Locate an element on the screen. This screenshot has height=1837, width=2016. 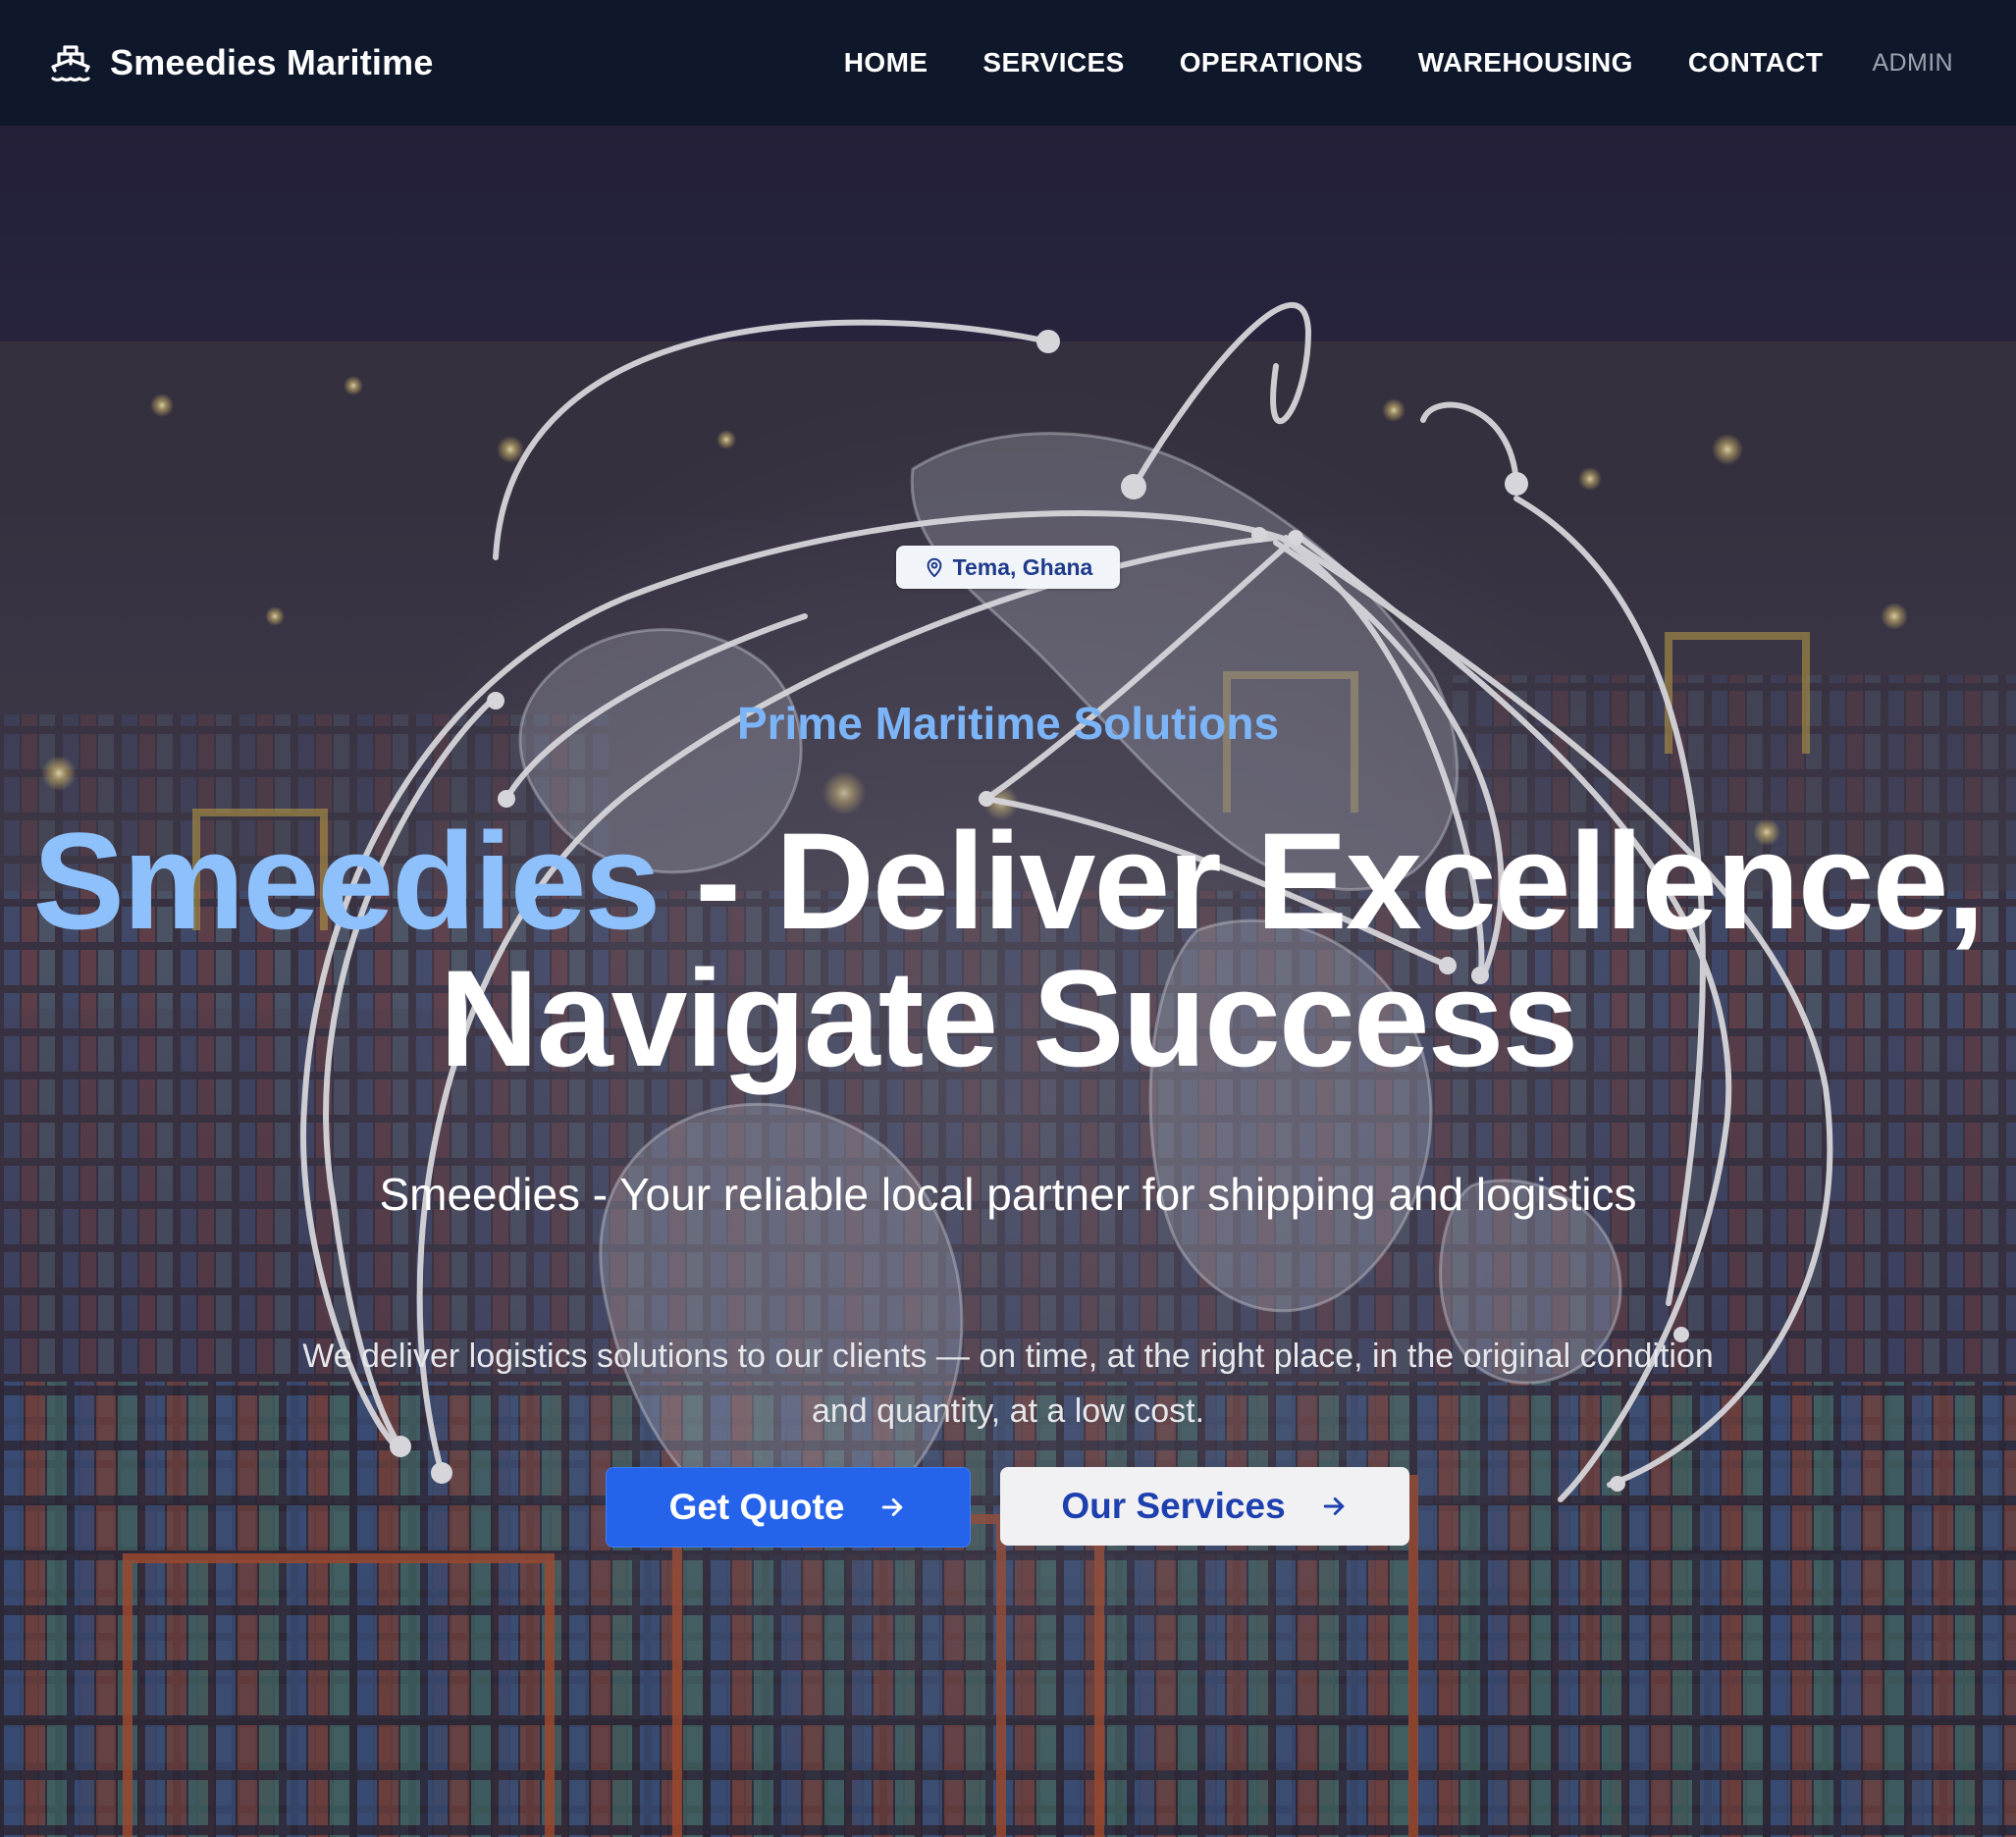
headline-line-2: Navigate Success is located at coordinates (1009, 1018).